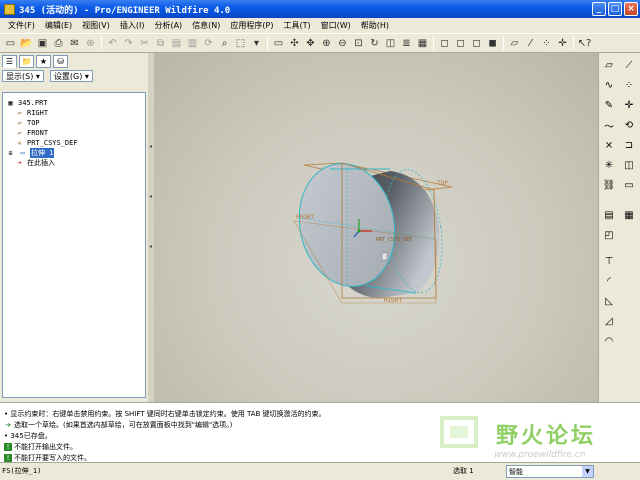  I want to click on undo-icon: ↶, so click(112, 43).